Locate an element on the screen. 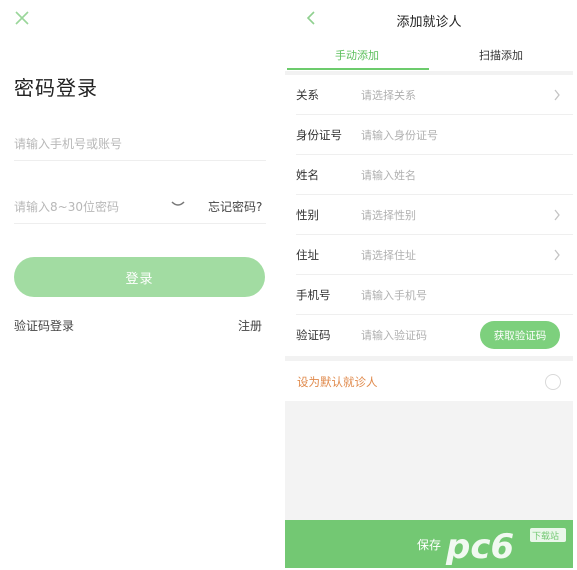  form-row-address: 住址 请选择住址 is located at coordinates (429, 255).